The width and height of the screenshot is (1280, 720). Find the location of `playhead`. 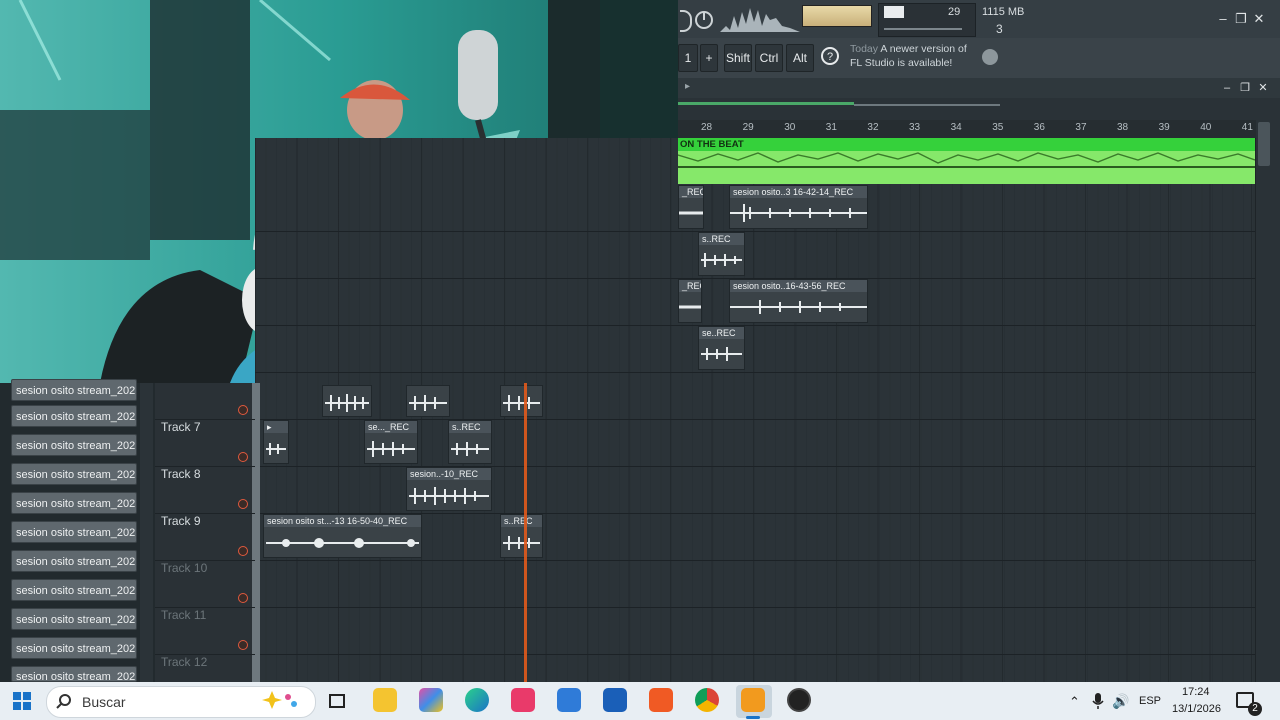

playhead is located at coordinates (525, 532).